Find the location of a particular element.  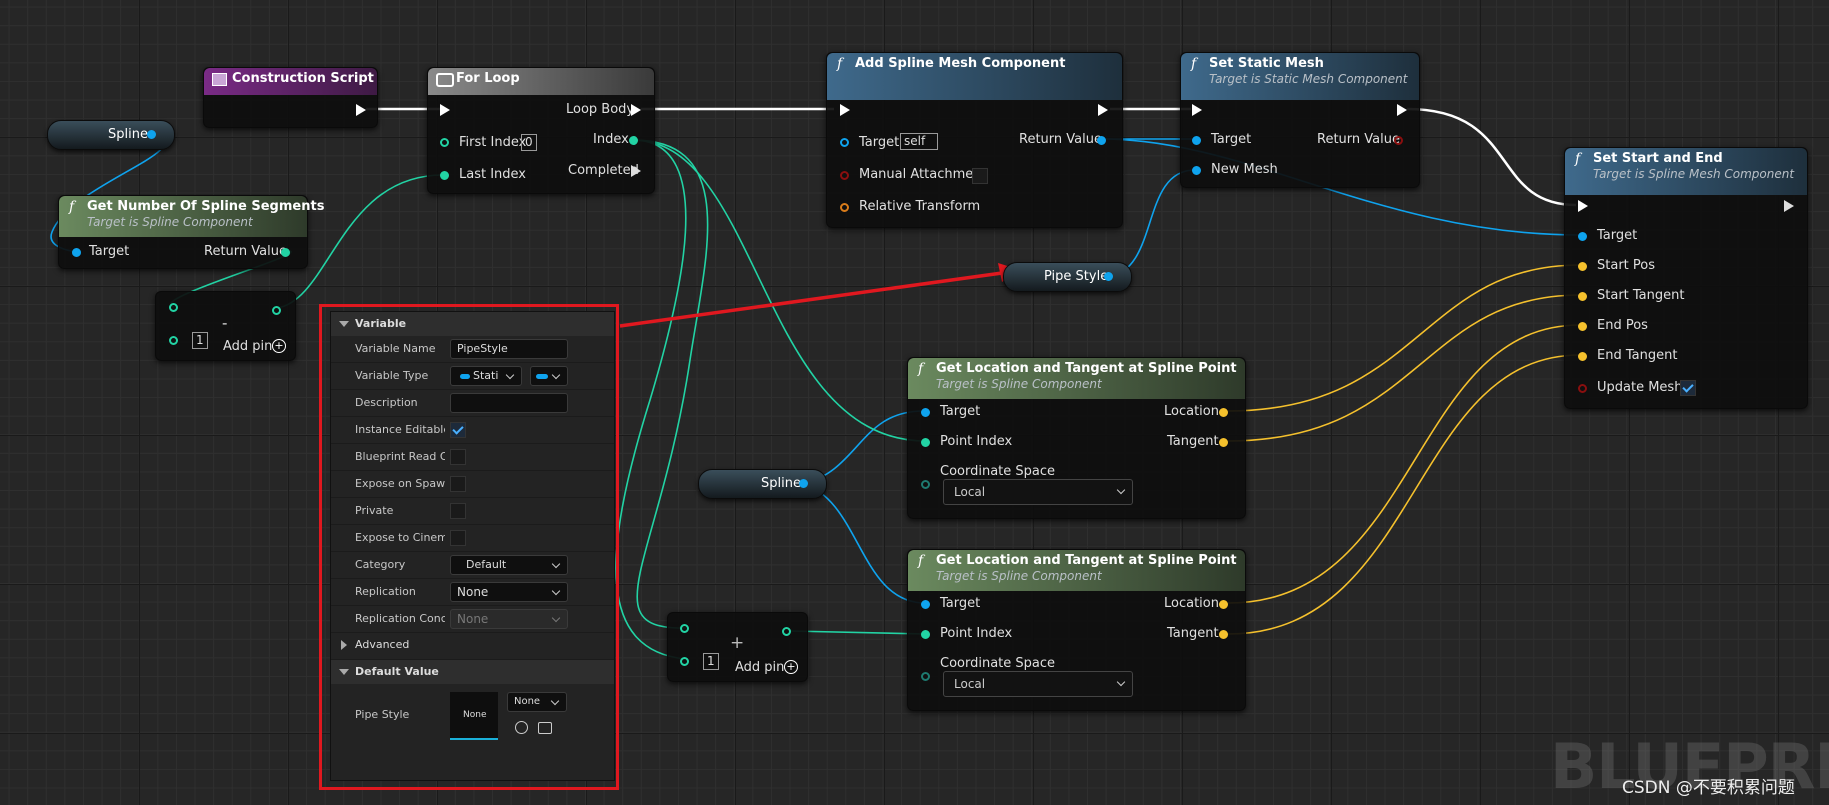

relative-transform-pin is located at coordinates (844, 207).